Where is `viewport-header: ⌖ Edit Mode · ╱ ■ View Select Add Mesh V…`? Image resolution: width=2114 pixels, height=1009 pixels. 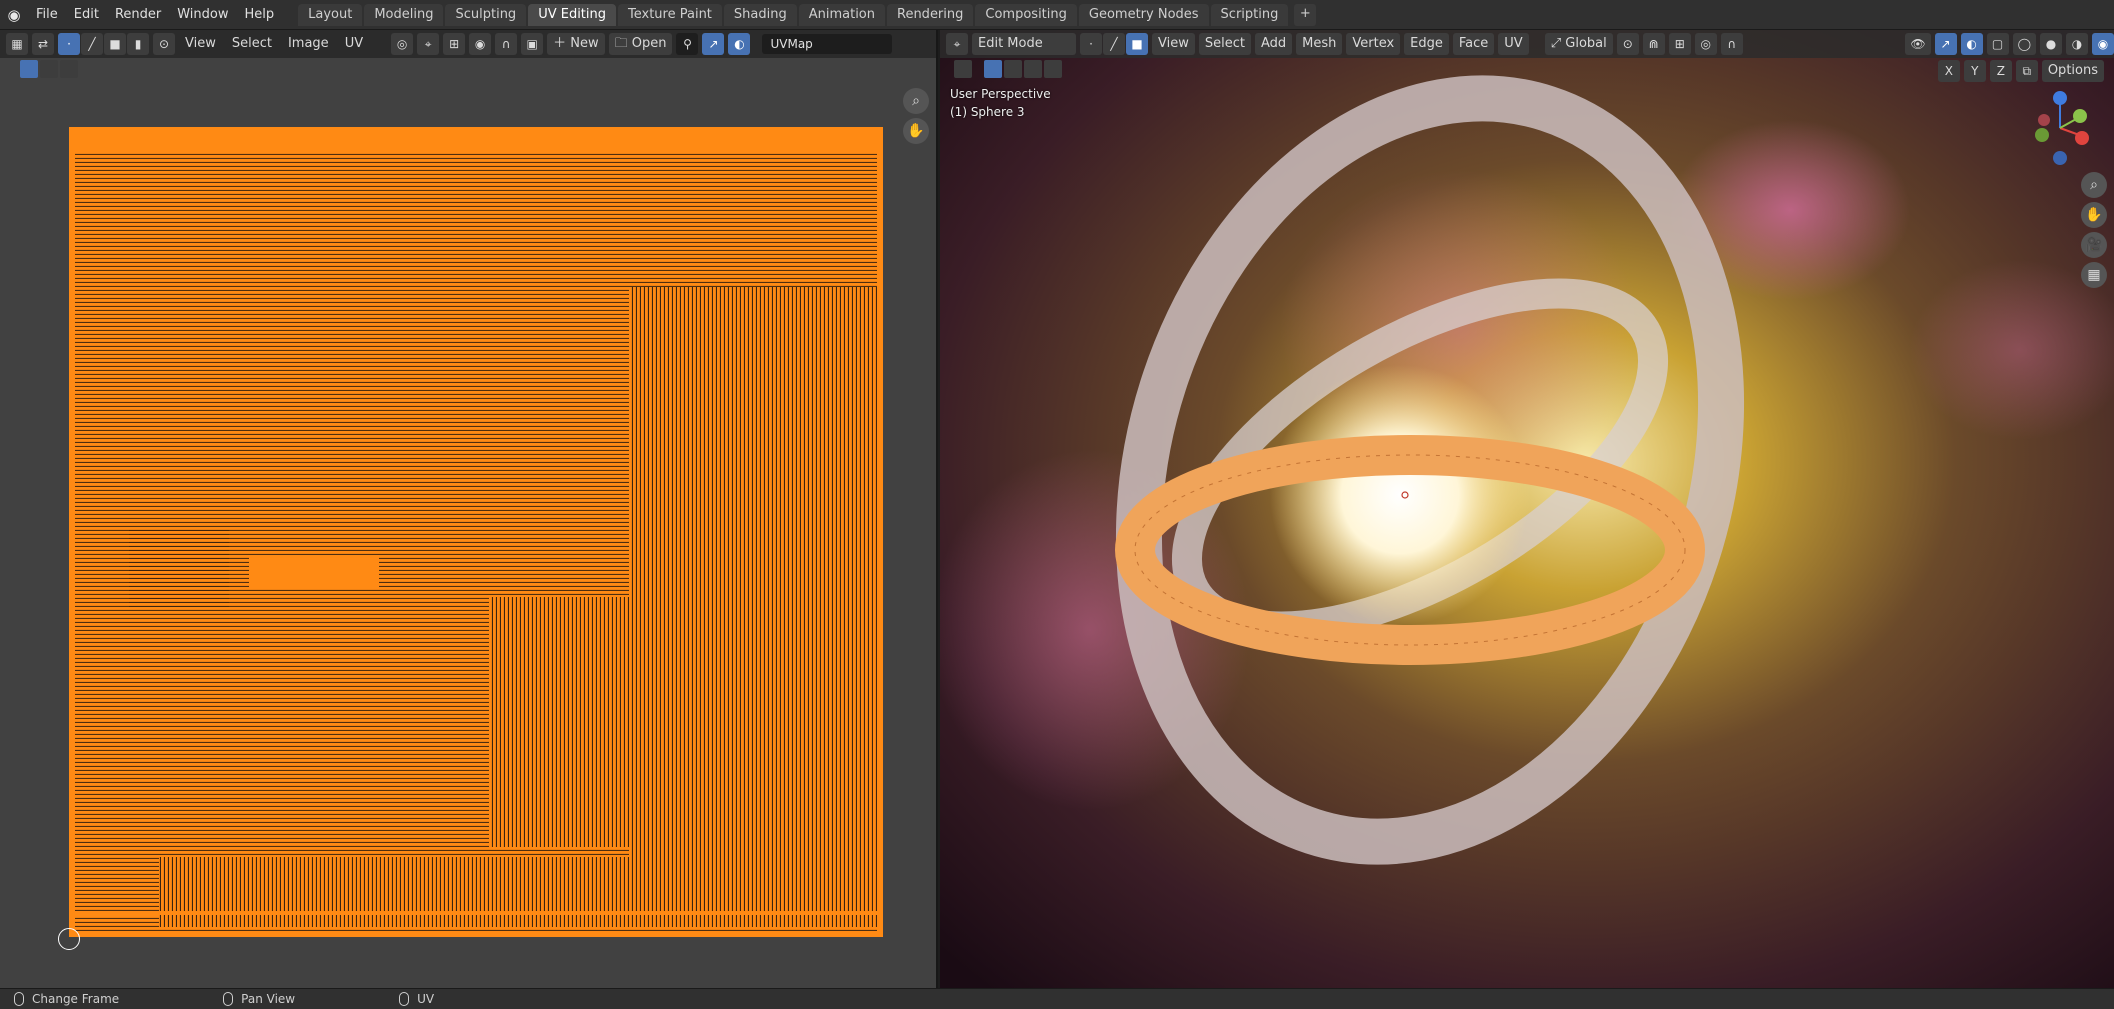 viewport-header: ⌖ Edit Mode · ╱ ■ View Select Add Mesh V… is located at coordinates (1527, 44).